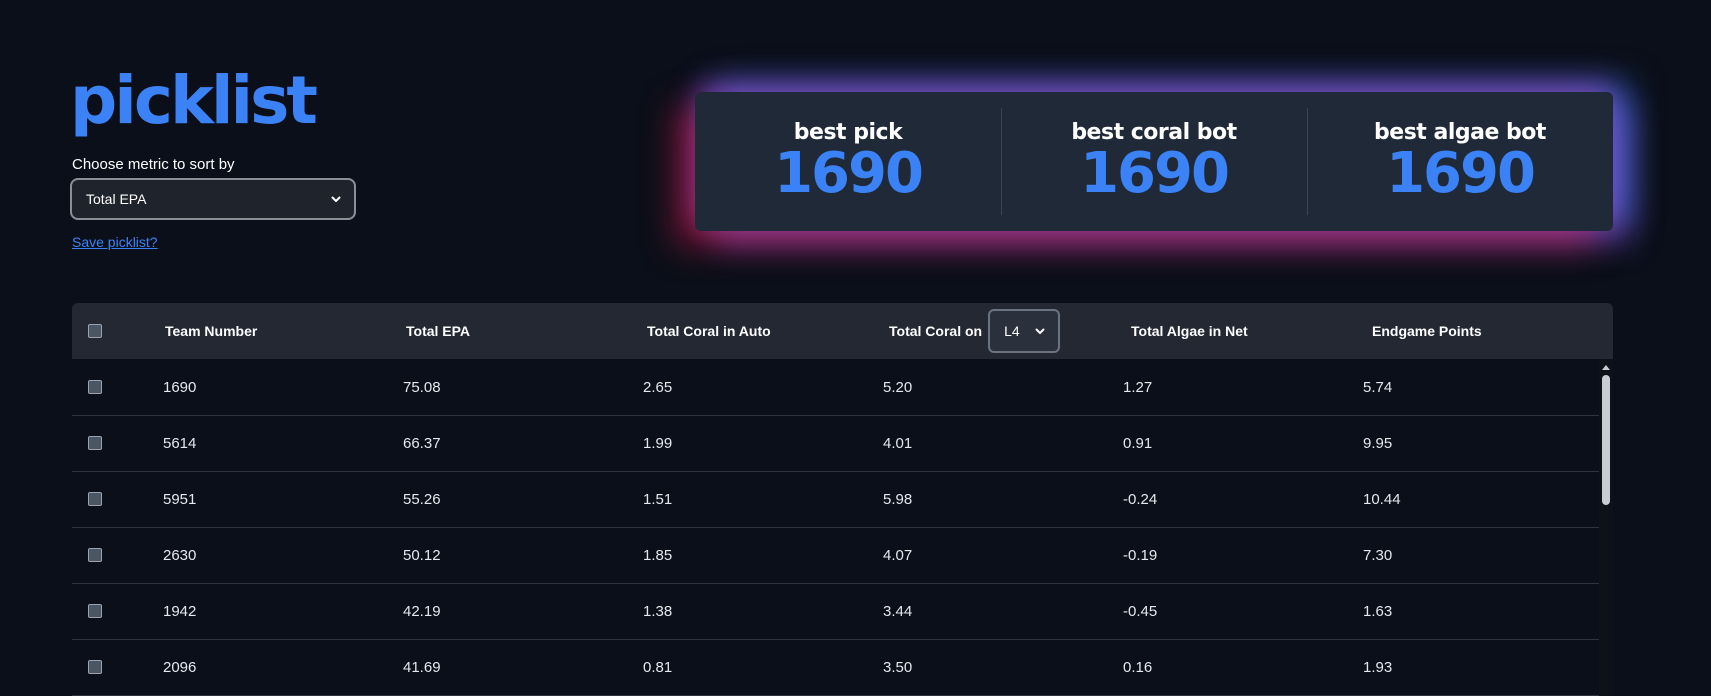 Image resolution: width=1711 pixels, height=696 pixels. I want to click on cell-team-number: 2096, so click(180, 667).